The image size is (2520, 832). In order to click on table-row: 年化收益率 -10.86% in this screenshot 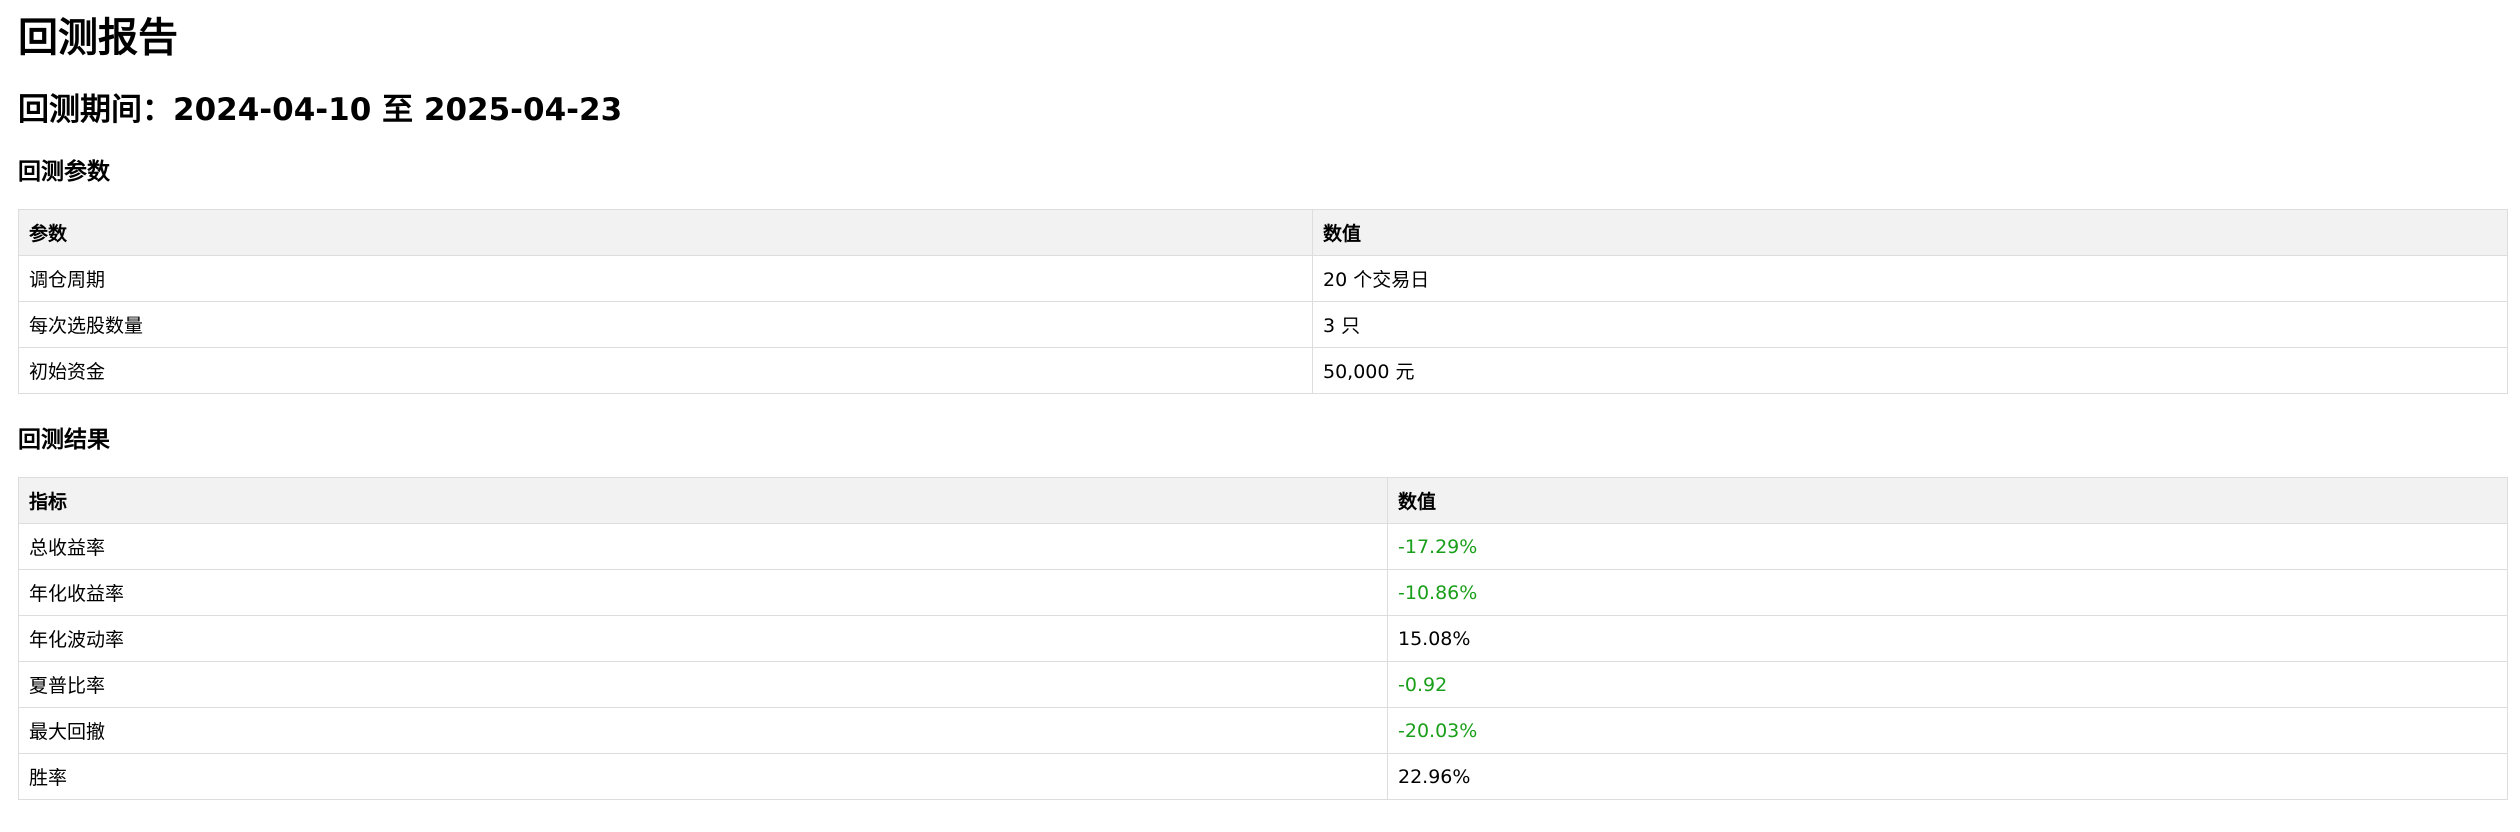, I will do `click(1263, 592)`.